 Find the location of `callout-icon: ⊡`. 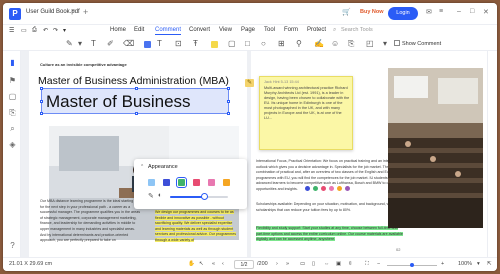

callout-icon: ⊡ is located at coordinates (178, 44).